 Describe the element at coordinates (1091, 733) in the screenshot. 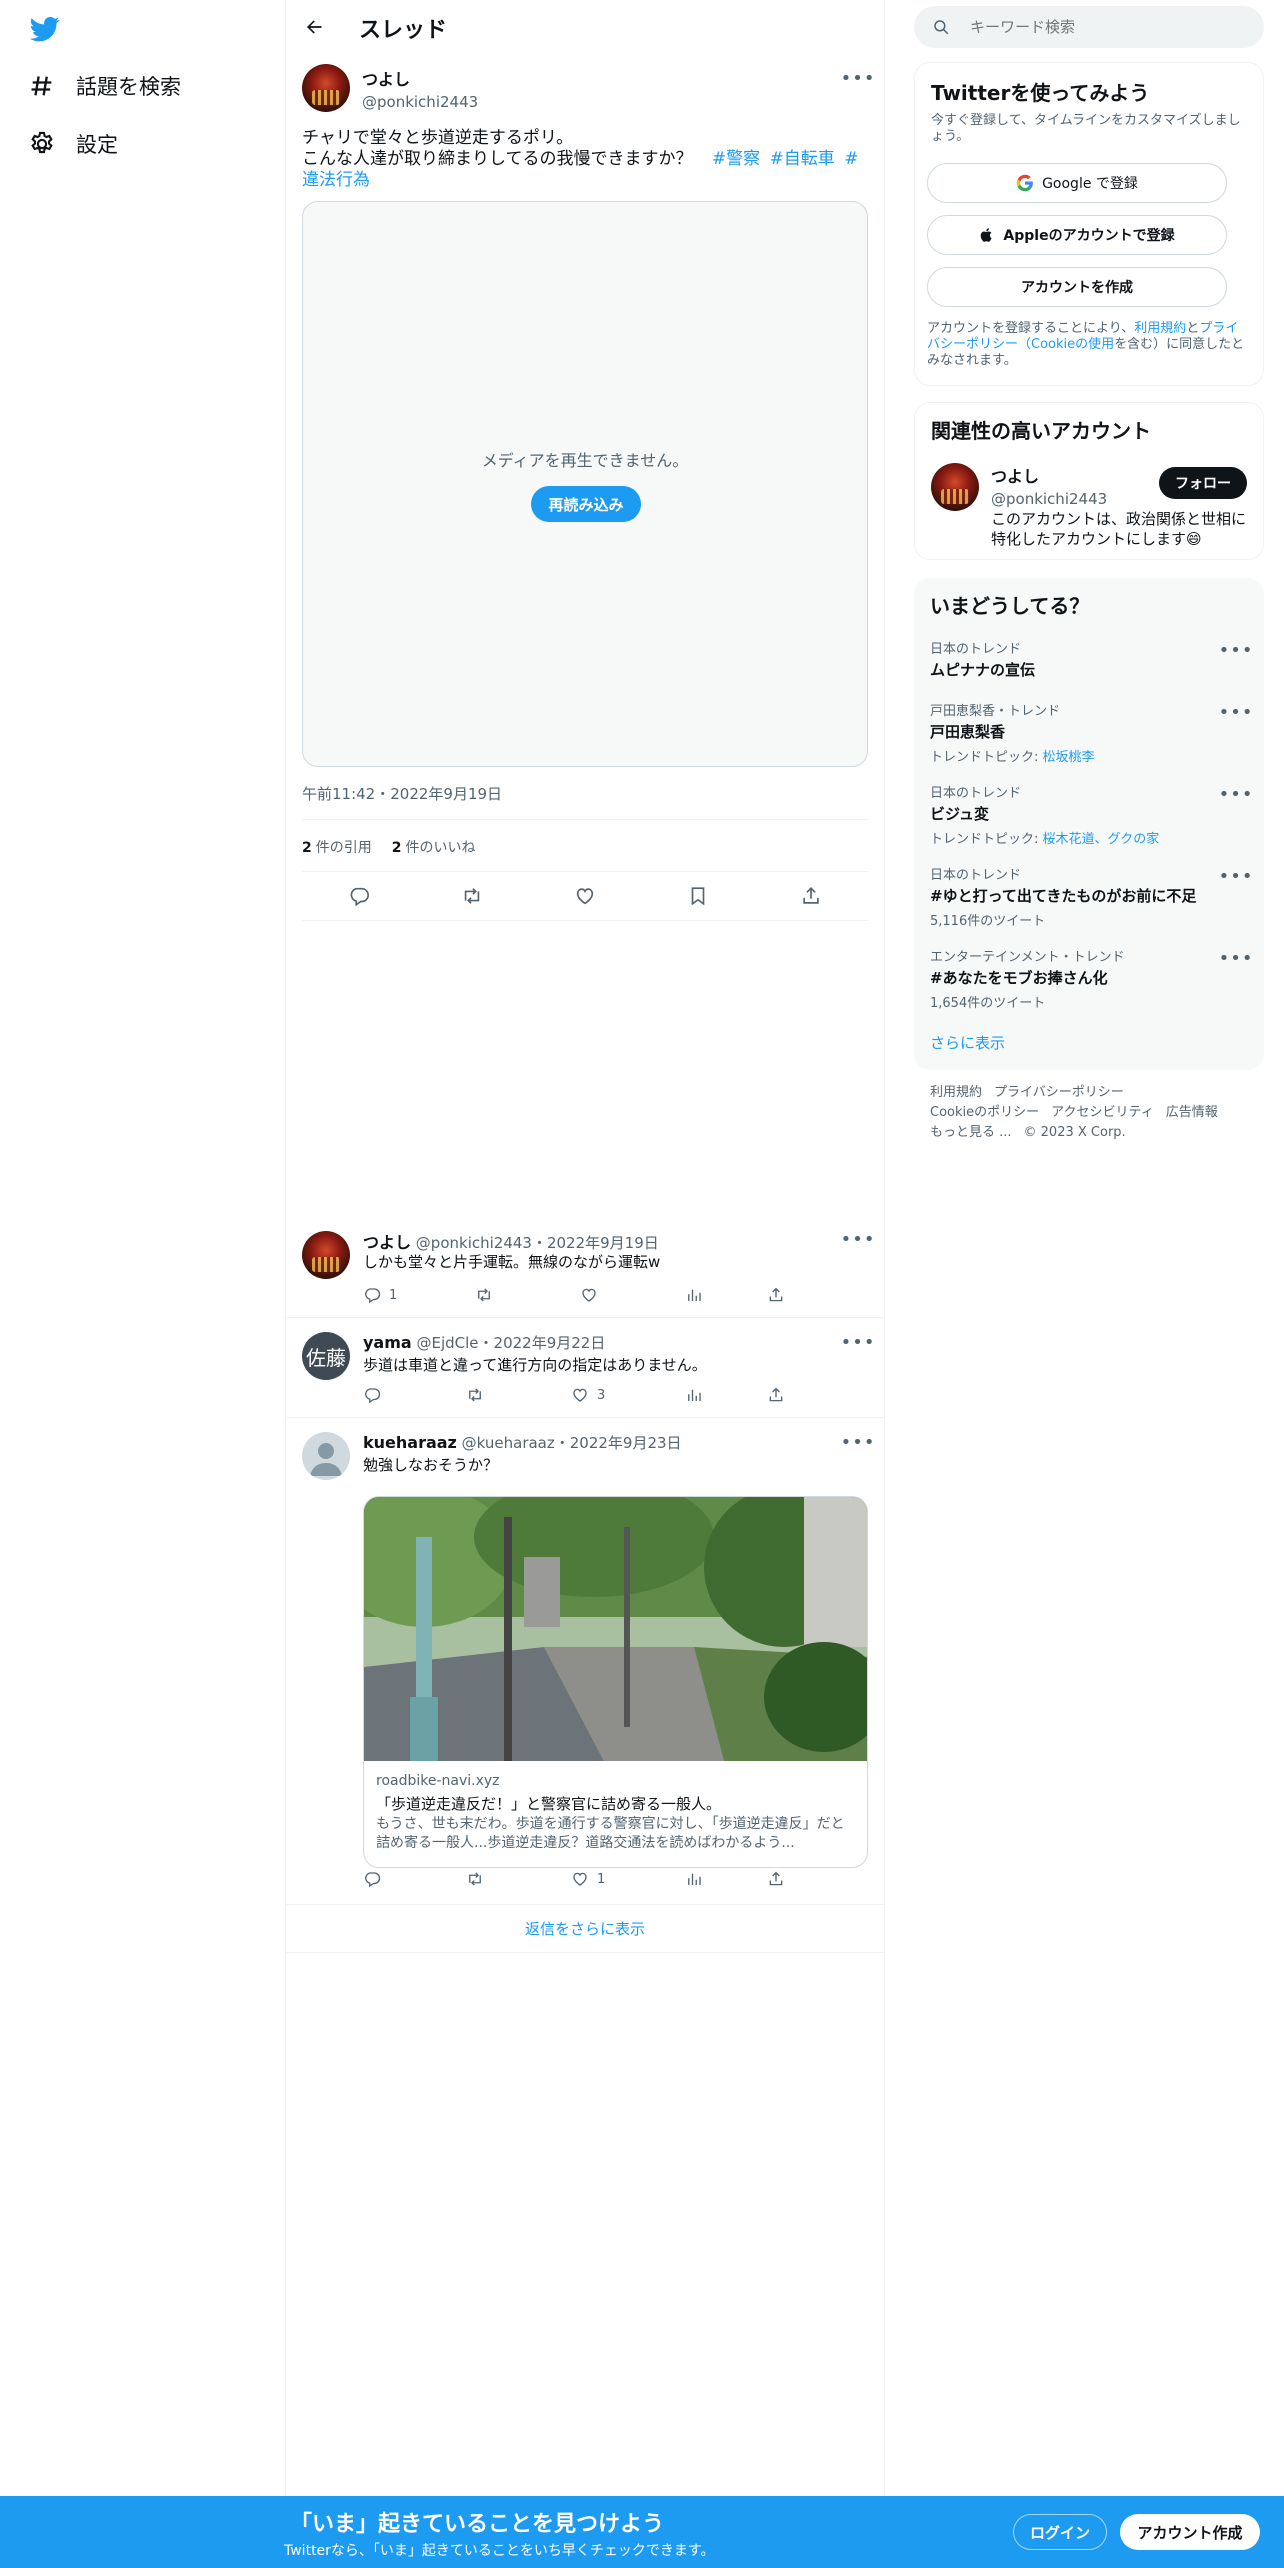

I see `trend-item: 戸田恵梨香・トレンド 戸田恵梨香 トレンドトピック: 松坂桃李 •••` at that location.